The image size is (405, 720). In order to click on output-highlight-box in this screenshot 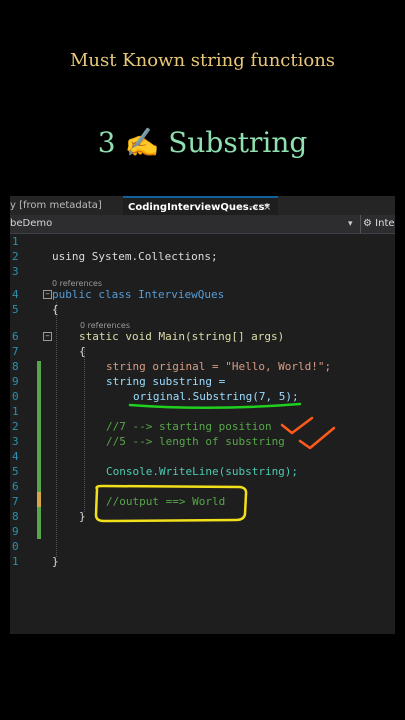, I will do `click(171, 503)`.